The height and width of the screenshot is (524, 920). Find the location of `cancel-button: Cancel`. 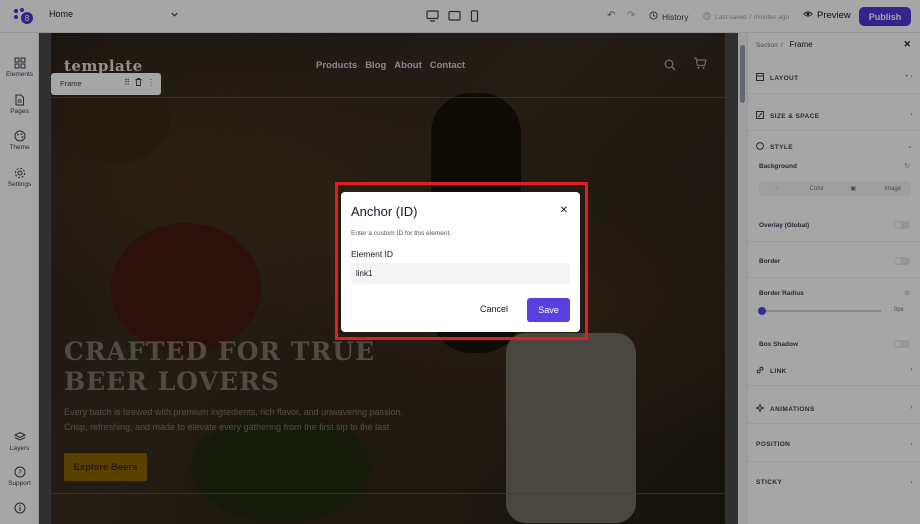

cancel-button: Cancel is located at coordinates (494, 309).